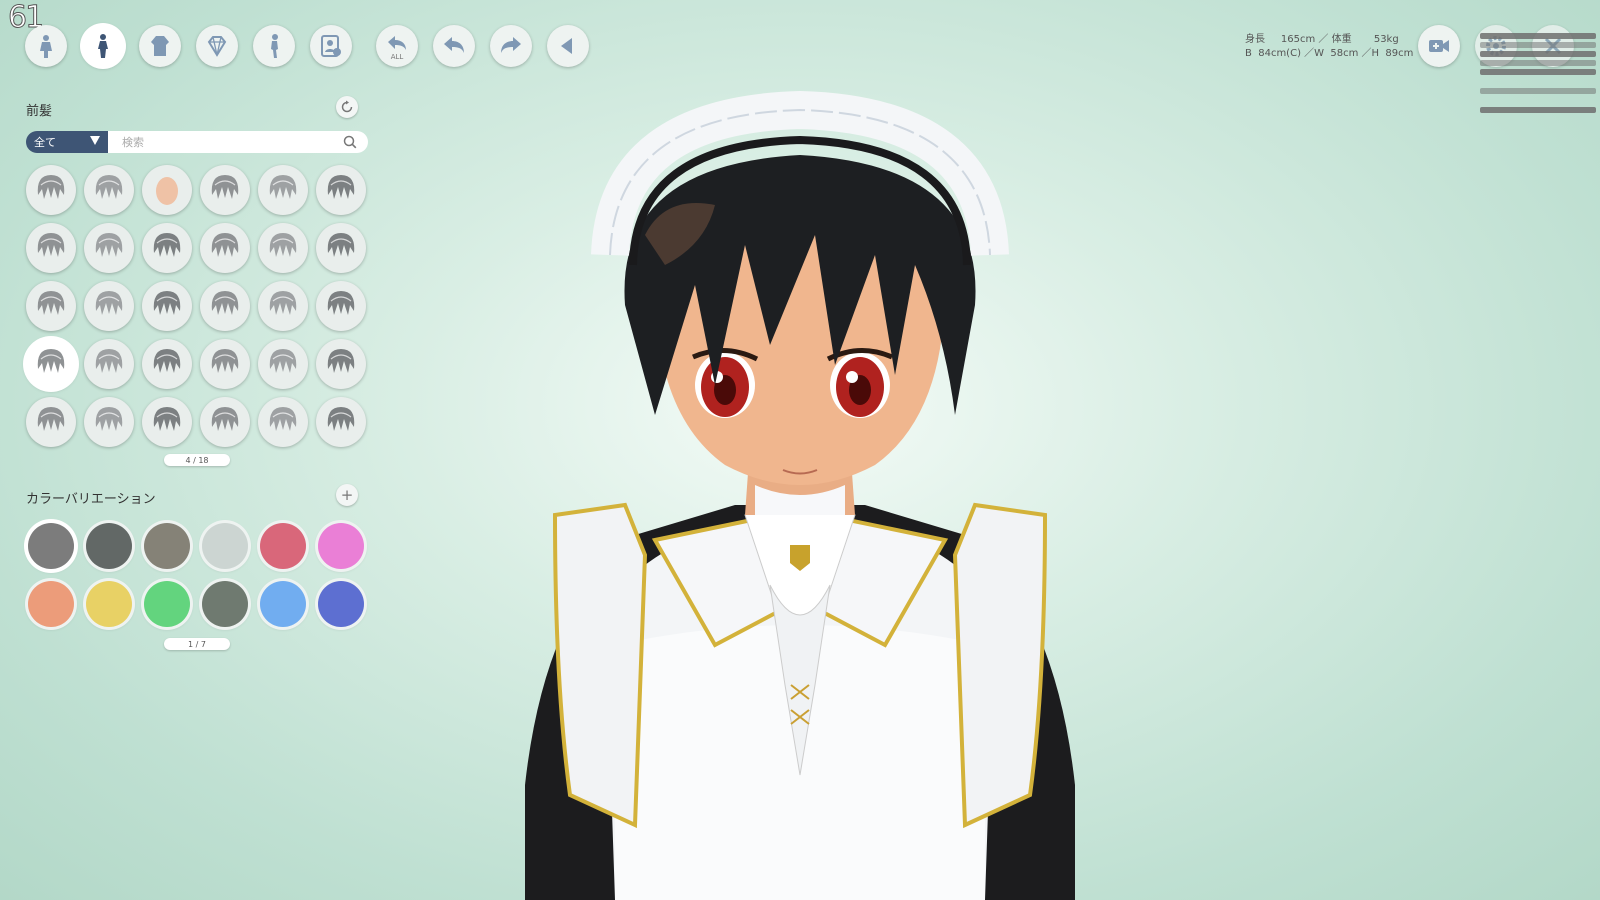 The height and width of the screenshot is (900, 1600). What do you see at coordinates (511, 46) in the screenshot?
I see `redo-button` at bounding box center [511, 46].